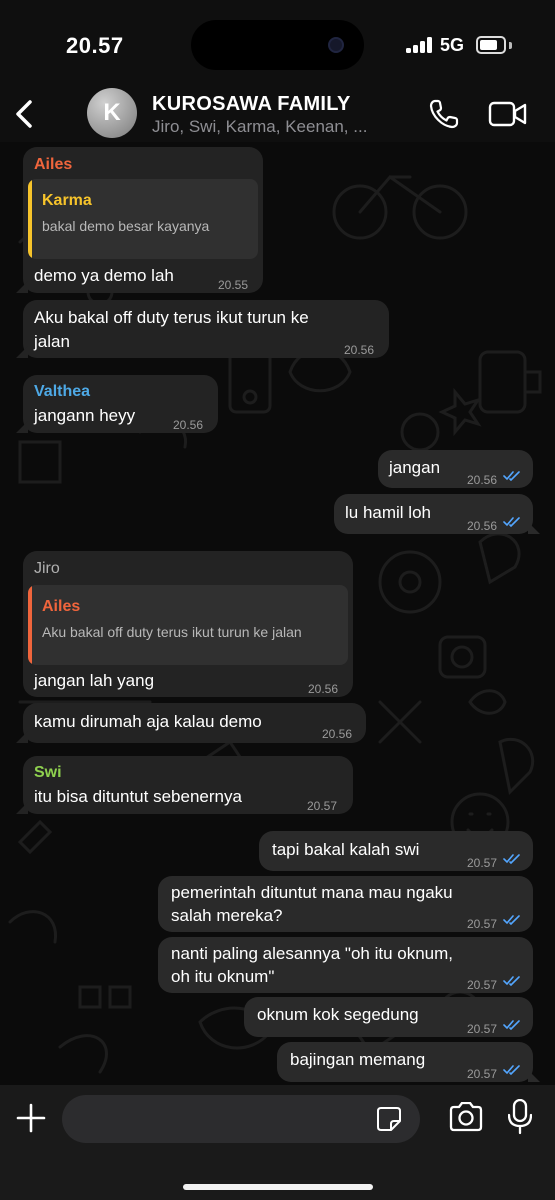  Describe the element at coordinates (466, 1117) in the screenshot. I see `camera-icon` at that location.